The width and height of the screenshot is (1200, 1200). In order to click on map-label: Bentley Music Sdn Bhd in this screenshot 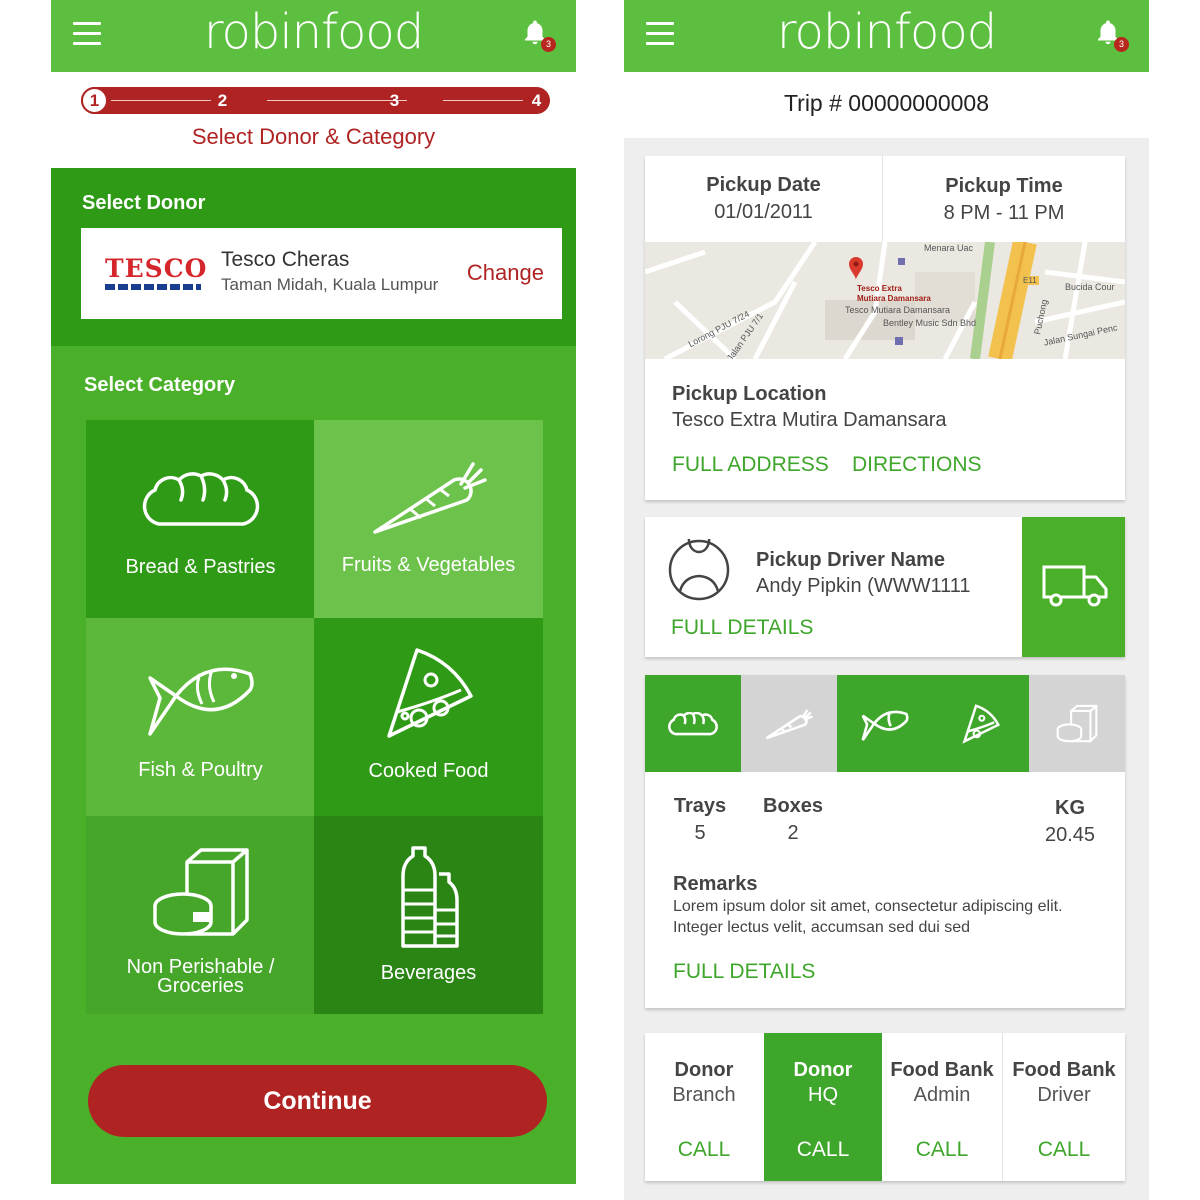, I will do `click(930, 323)`.